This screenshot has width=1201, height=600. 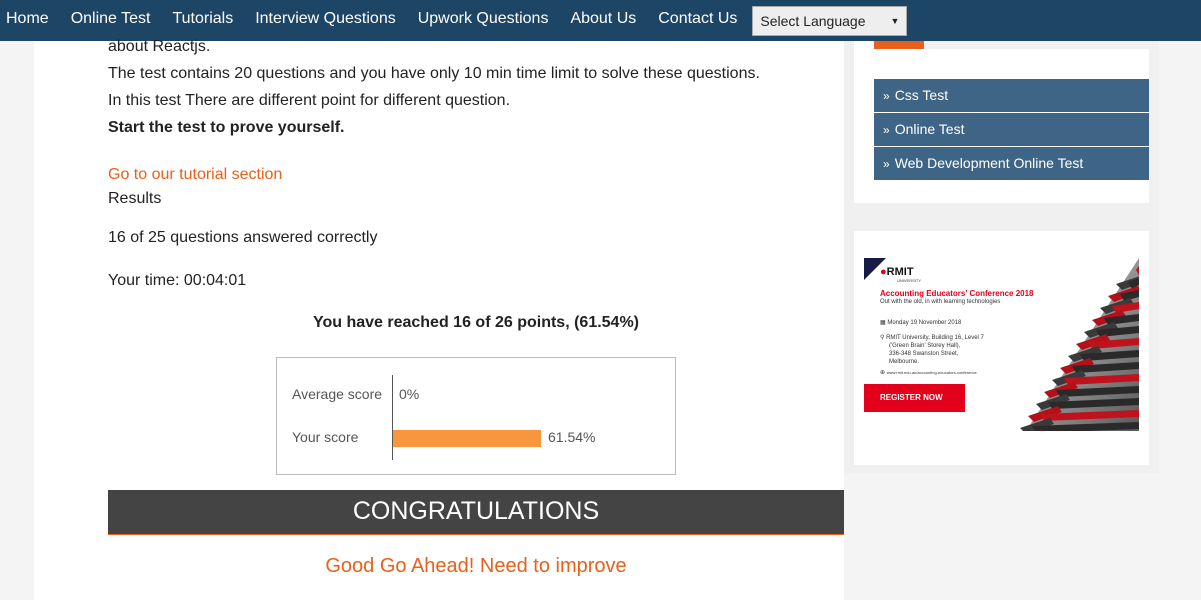 I want to click on sidebar-link-web-dev-test: » Web Development Online Test, so click(x=1011, y=163).